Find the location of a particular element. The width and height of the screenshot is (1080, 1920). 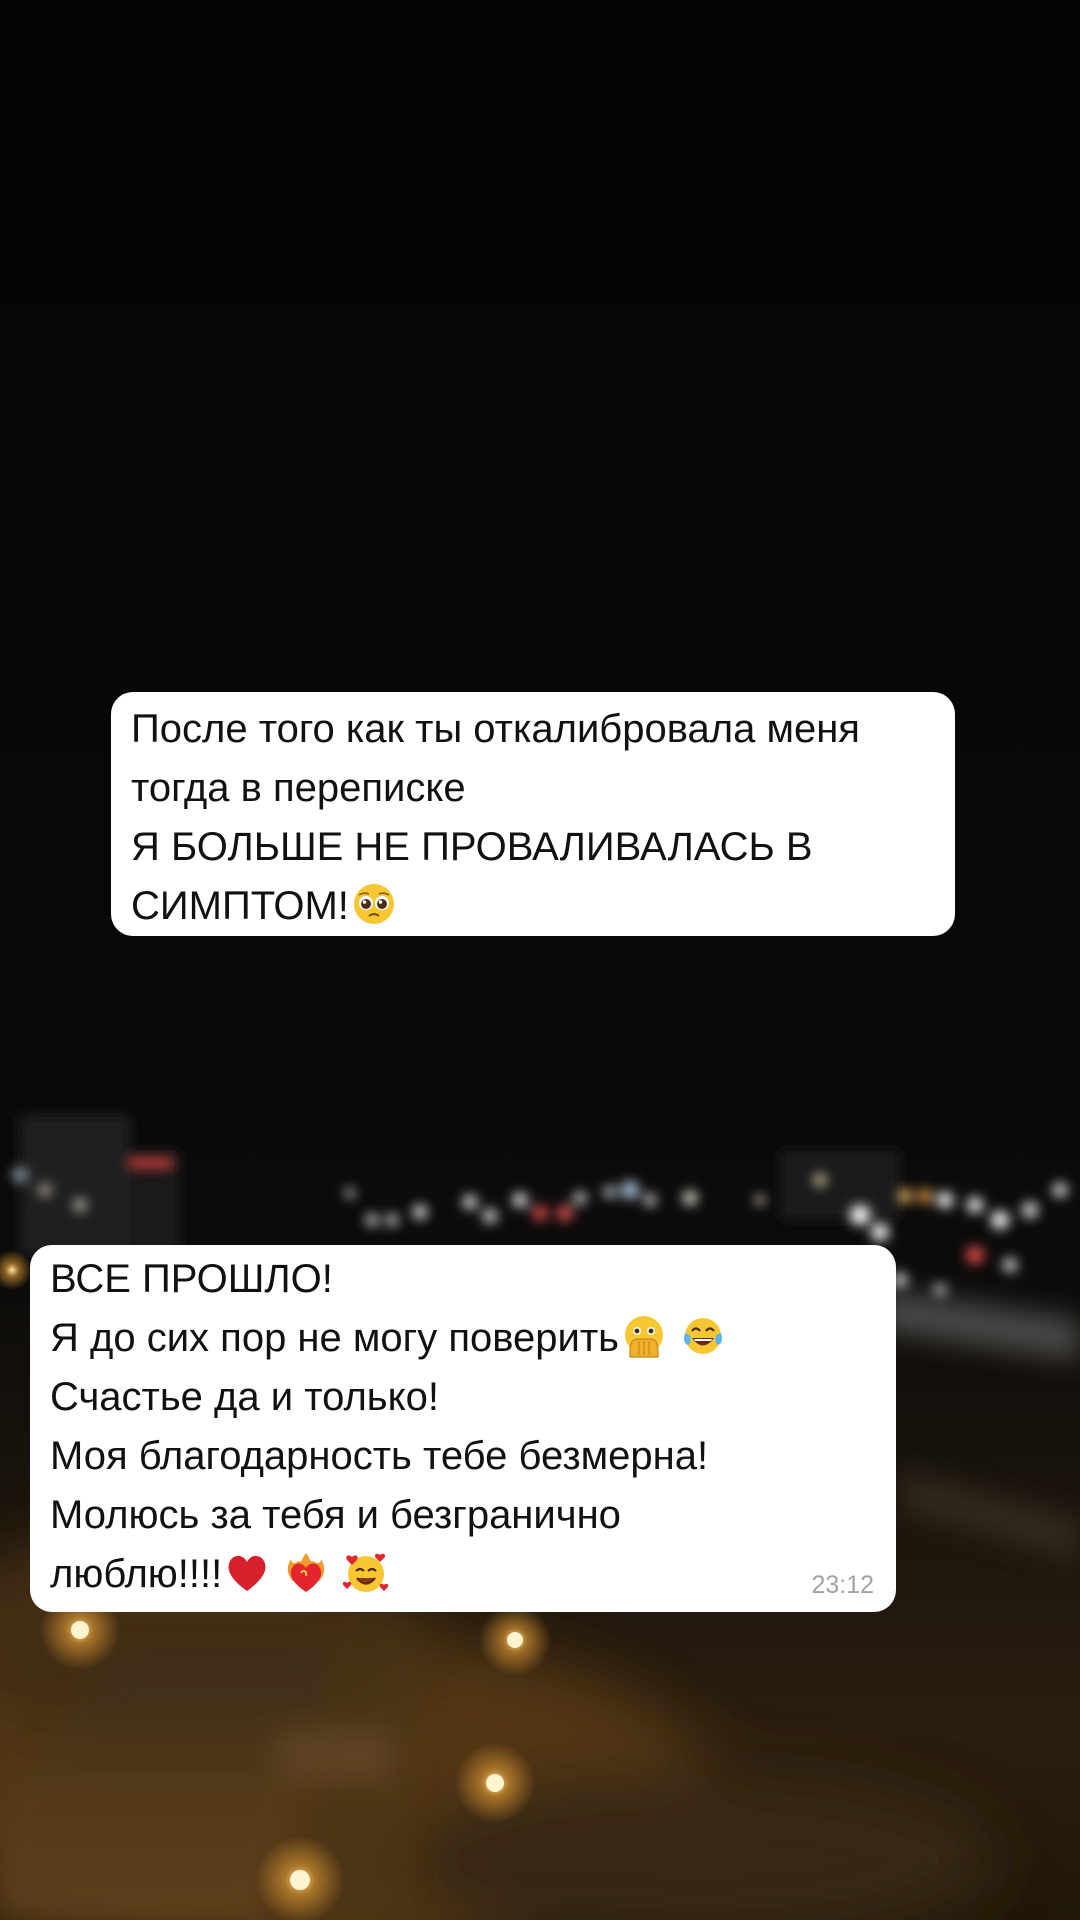

message-line-with-emoji: Я до сих пор не могу поверить is located at coordinates (463, 1338).